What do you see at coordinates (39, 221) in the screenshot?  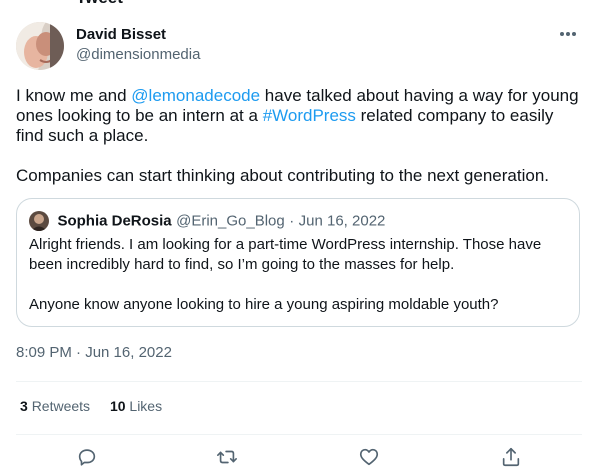 I see `quoted-author-avatar` at bounding box center [39, 221].